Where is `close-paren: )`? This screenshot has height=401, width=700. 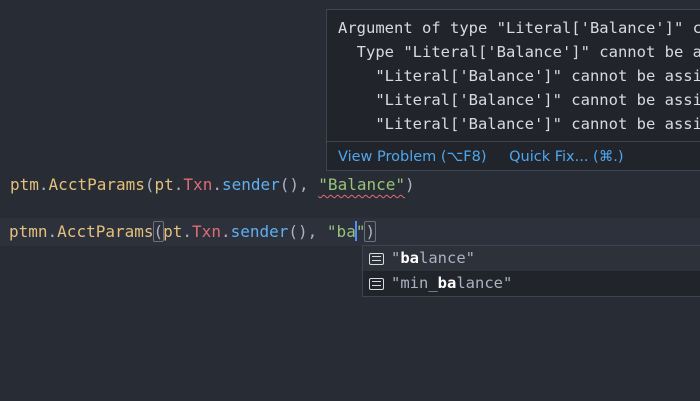
close-paren: ) is located at coordinates (410, 184).